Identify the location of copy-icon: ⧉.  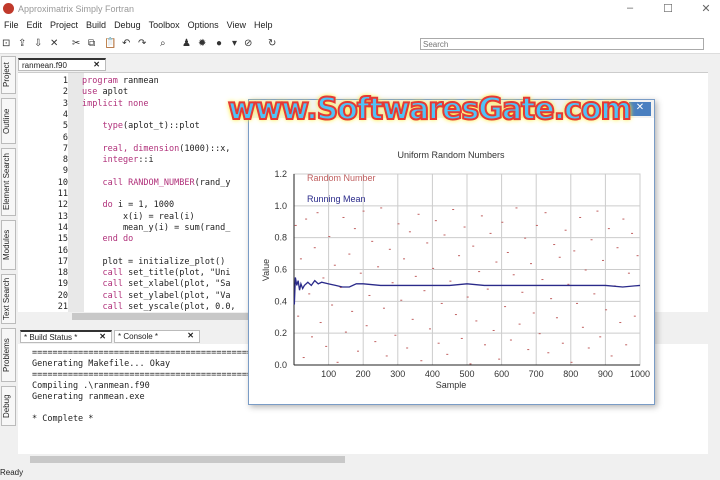
(91, 43).